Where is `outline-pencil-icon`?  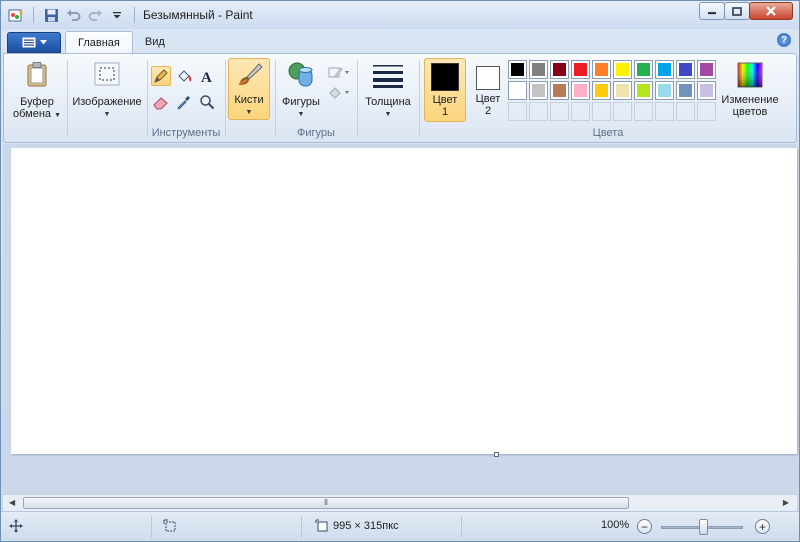
outline-pencil-icon is located at coordinates (338, 72).